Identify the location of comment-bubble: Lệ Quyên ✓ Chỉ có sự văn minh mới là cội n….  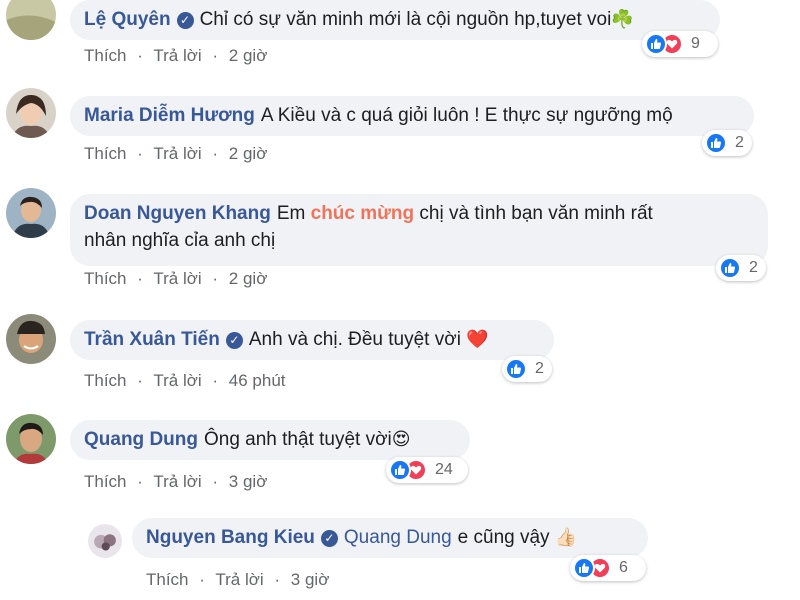
(395, 20).